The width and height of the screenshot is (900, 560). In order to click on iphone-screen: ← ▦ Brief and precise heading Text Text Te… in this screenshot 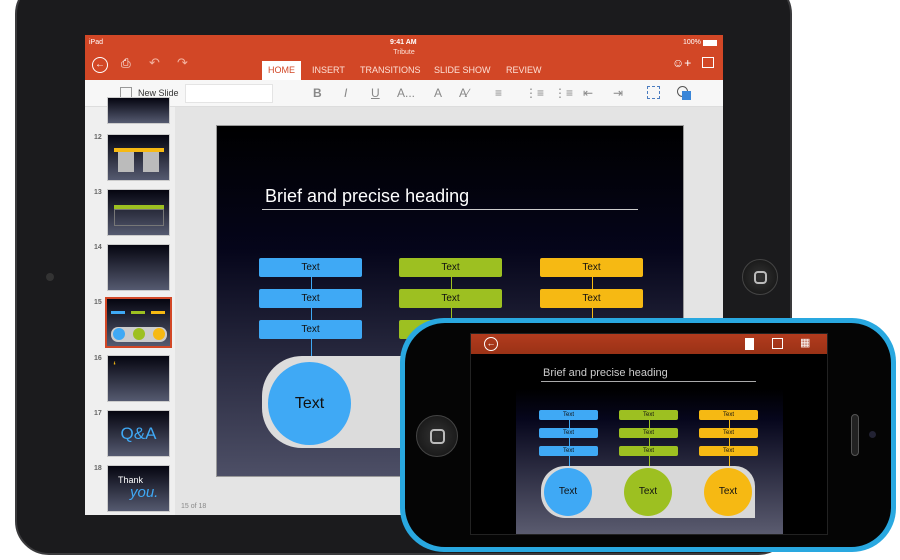, I will do `click(649, 434)`.